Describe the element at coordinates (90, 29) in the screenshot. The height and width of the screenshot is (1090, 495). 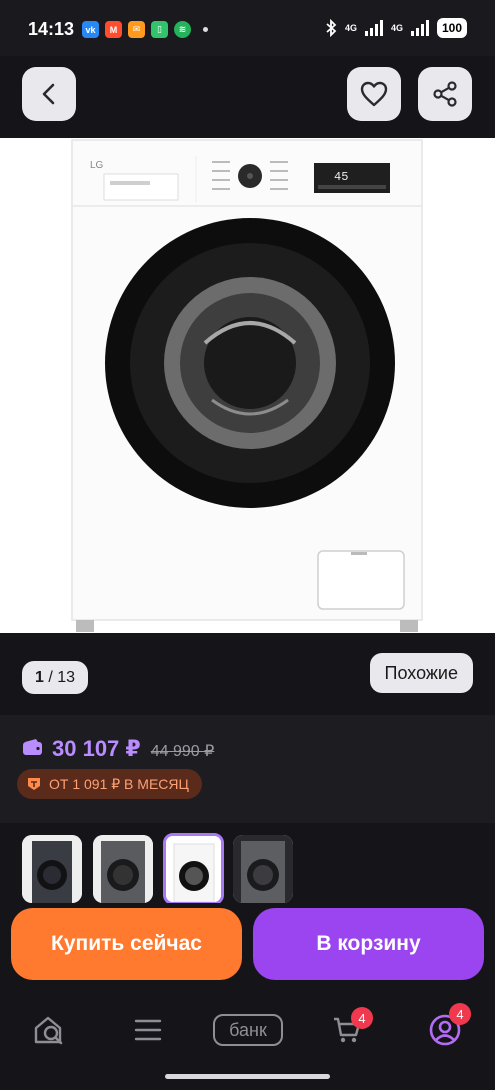
I see `vk-icon: vk` at that location.